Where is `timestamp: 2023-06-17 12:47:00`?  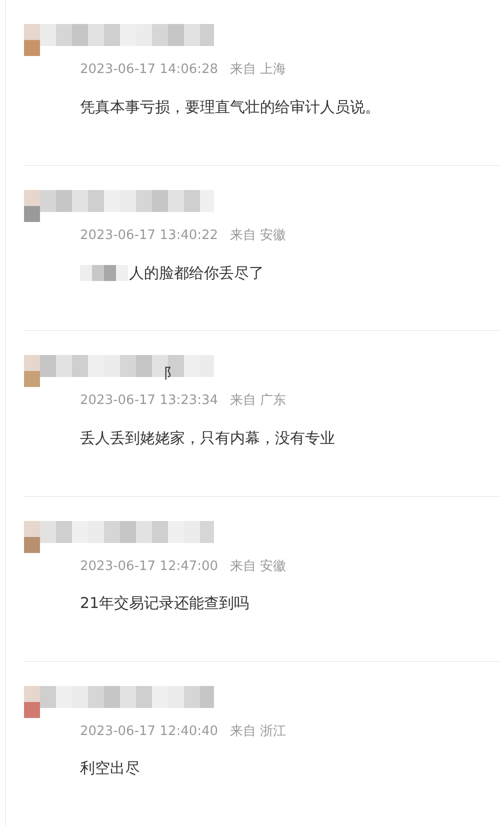 timestamp: 2023-06-17 12:47:00 is located at coordinates (149, 567).